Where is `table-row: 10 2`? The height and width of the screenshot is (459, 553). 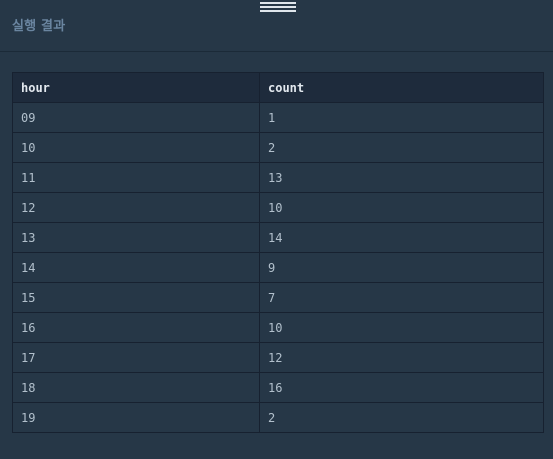
table-row: 10 2 is located at coordinates (278, 147).